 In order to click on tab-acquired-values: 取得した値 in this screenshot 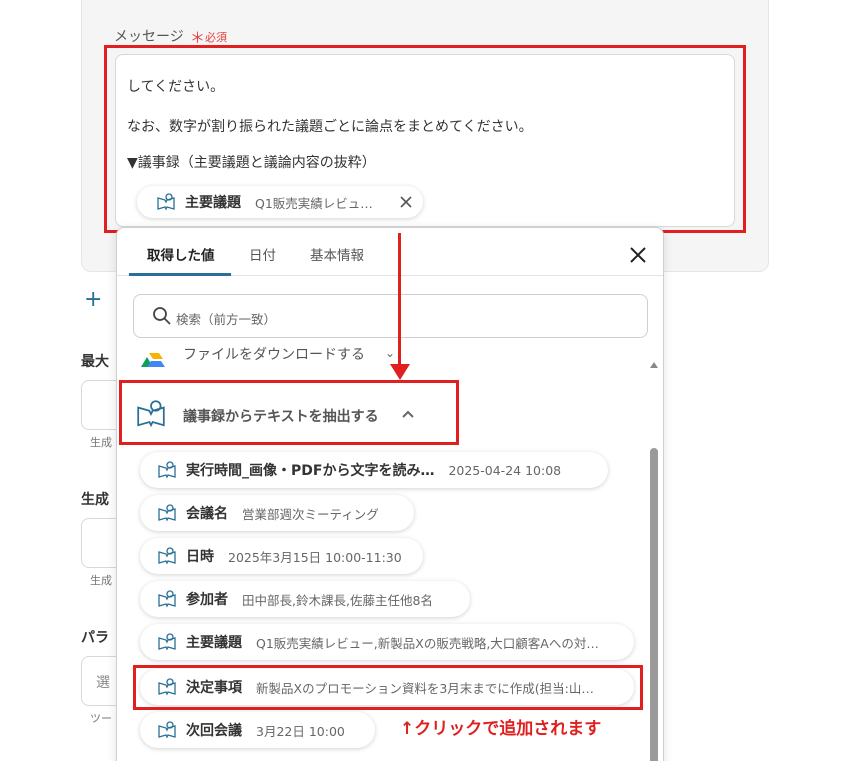, I will do `click(181, 254)`.